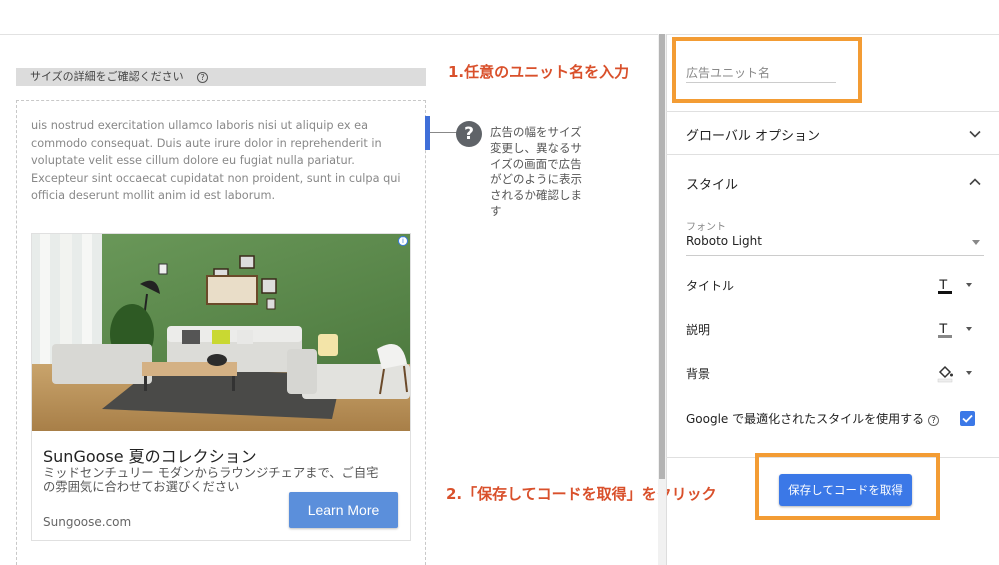 The image size is (999, 565). I want to click on background-color-picker, so click(956, 373).